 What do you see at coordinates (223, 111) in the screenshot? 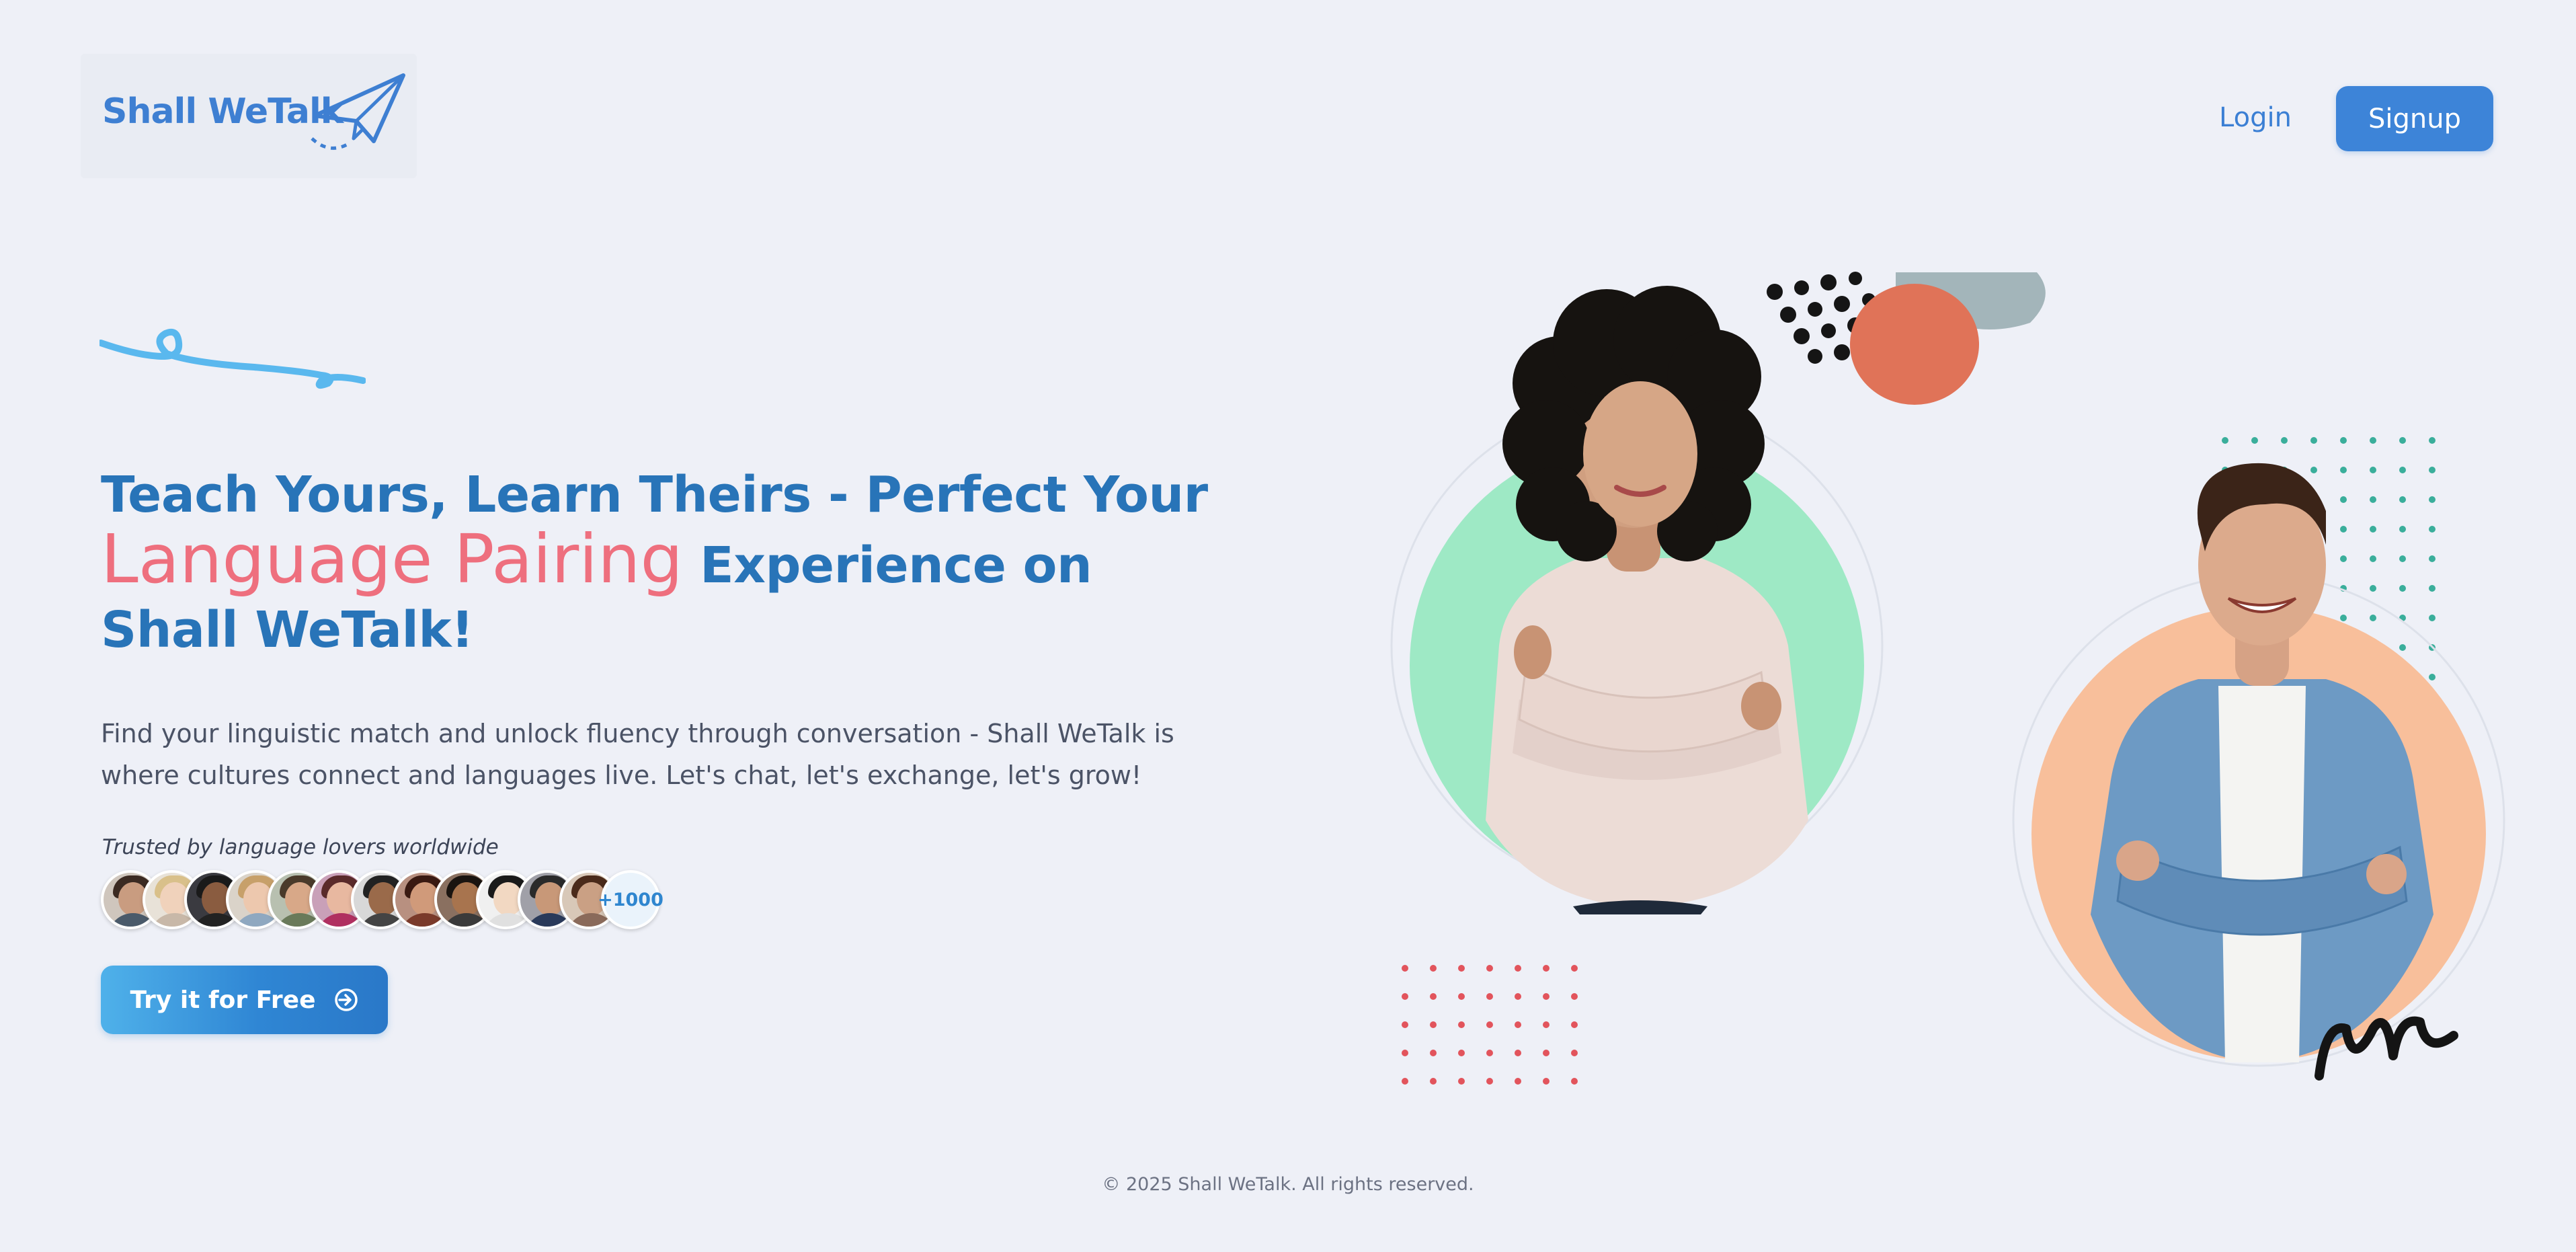
I see `logo-text: Shall WeTalk` at bounding box center [223, 111].